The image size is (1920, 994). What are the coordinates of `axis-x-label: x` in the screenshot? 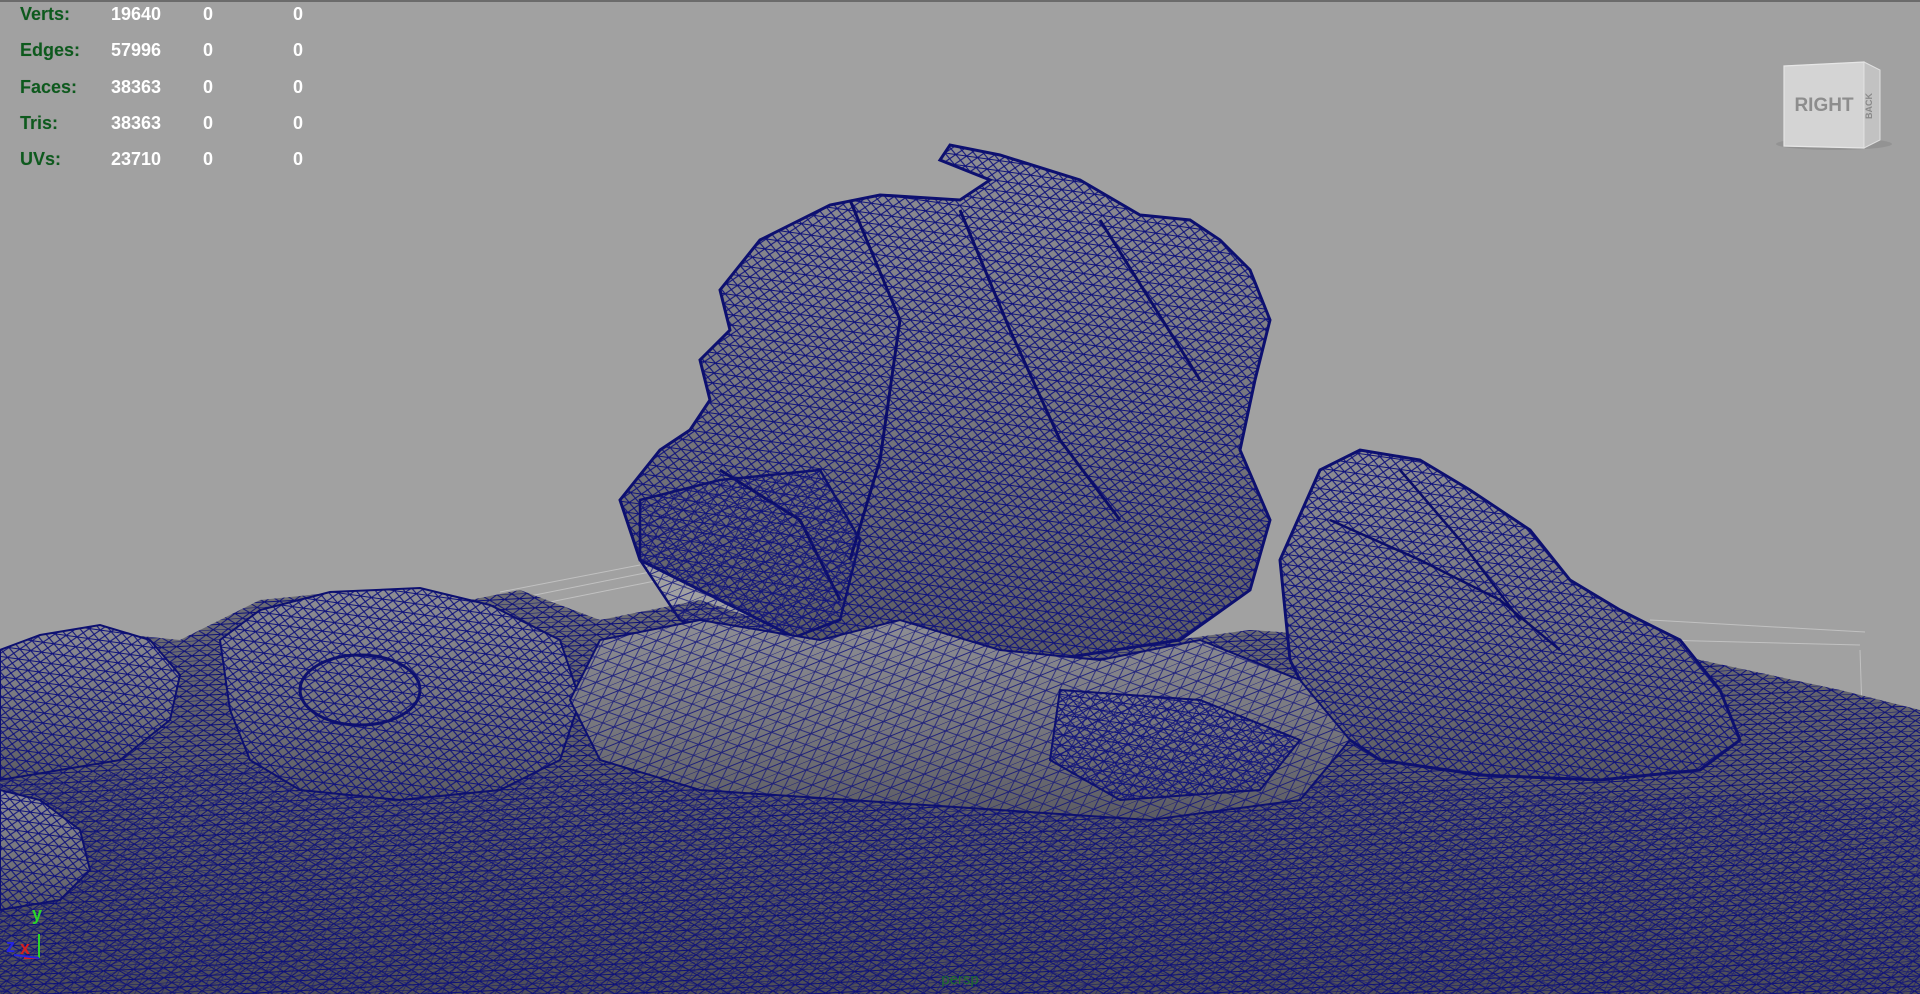 It's located at (25, 948).